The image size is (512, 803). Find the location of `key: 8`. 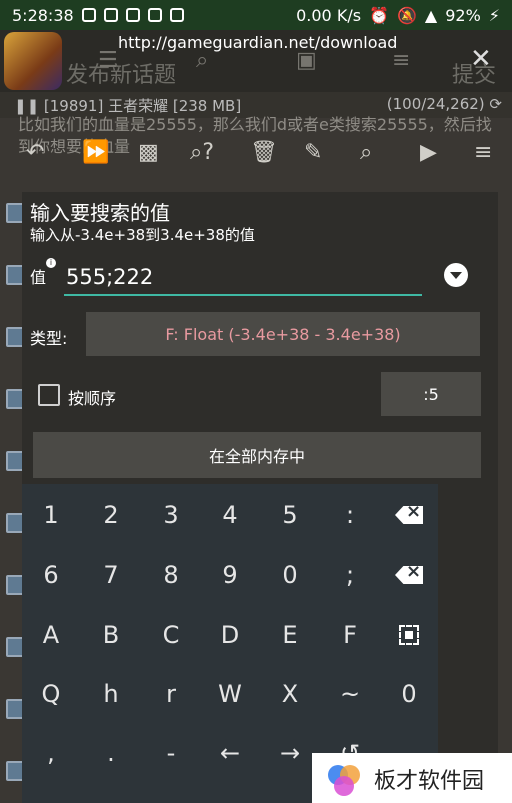

key: 8 is located at coordinates (171, 575).